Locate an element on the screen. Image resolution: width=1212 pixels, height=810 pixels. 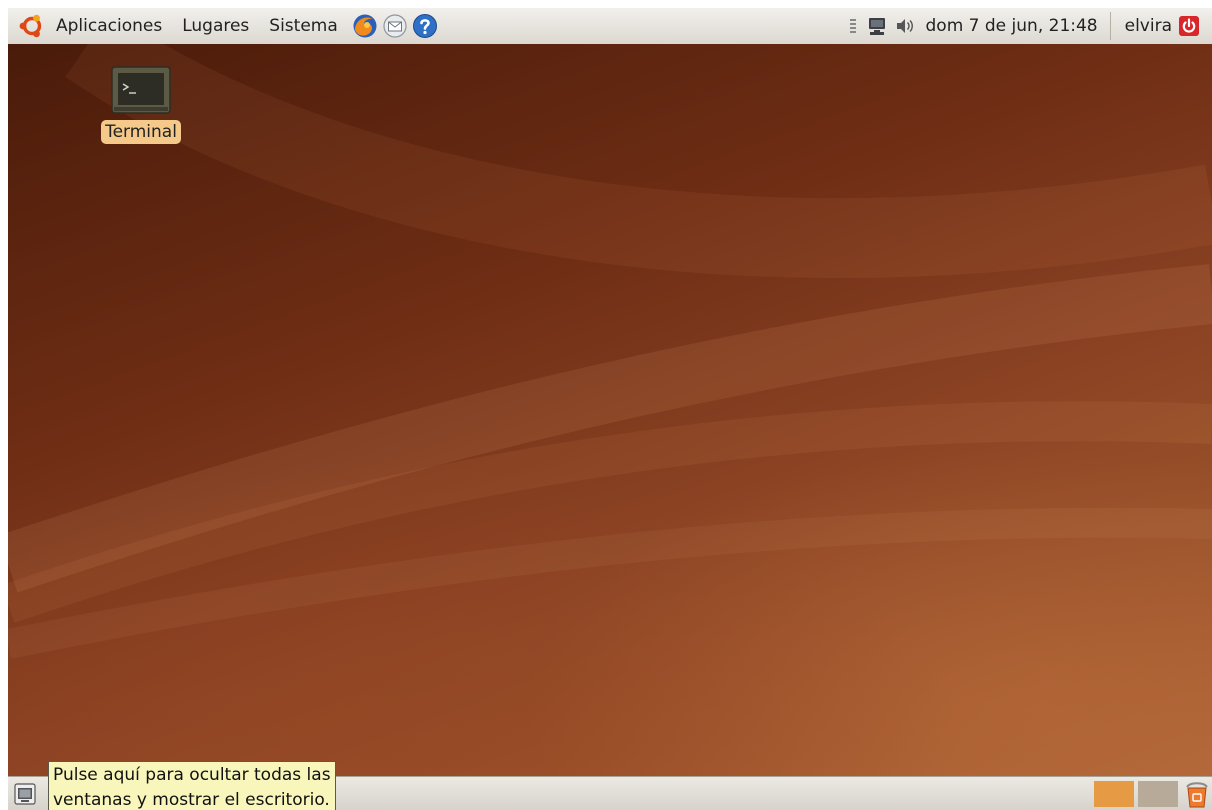
network-icon is located at coordinates (877, 26).